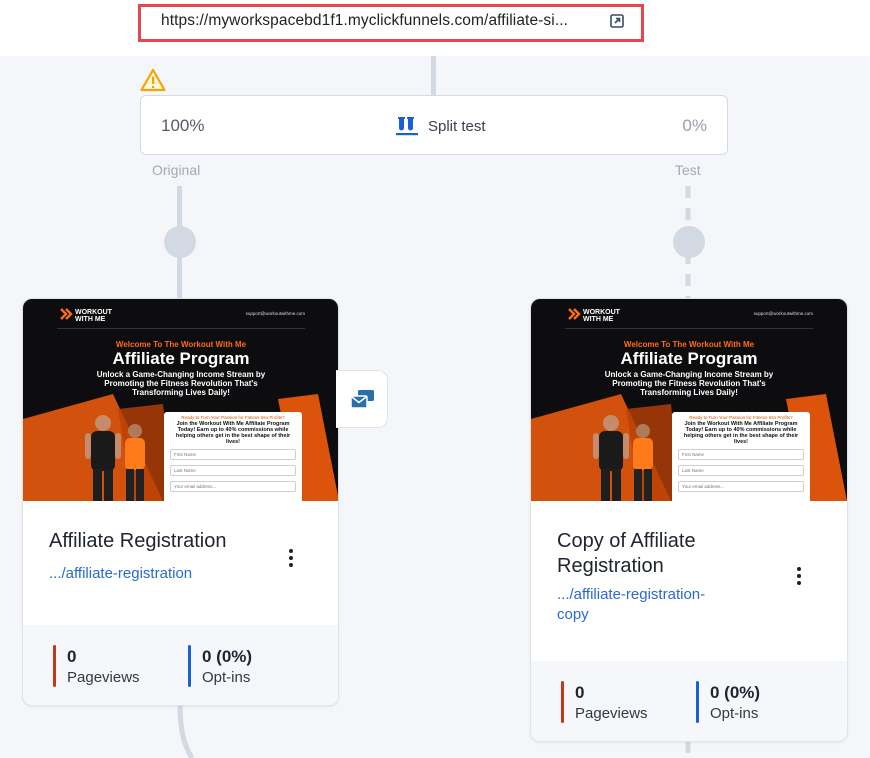 Image resolution: width=870 pixels, height=758 pixels. Describe the element at coordinates (176, 170) in the screenshot. I see `original-path-label: Original` at that location.